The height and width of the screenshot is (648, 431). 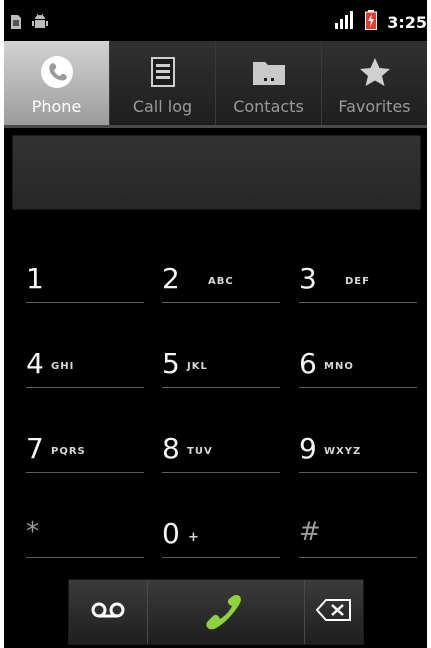 What do you see at coordinates (358, 354) in the screenshot?
I see `key-6: 6 MNO` at bounding box center [358, 354].